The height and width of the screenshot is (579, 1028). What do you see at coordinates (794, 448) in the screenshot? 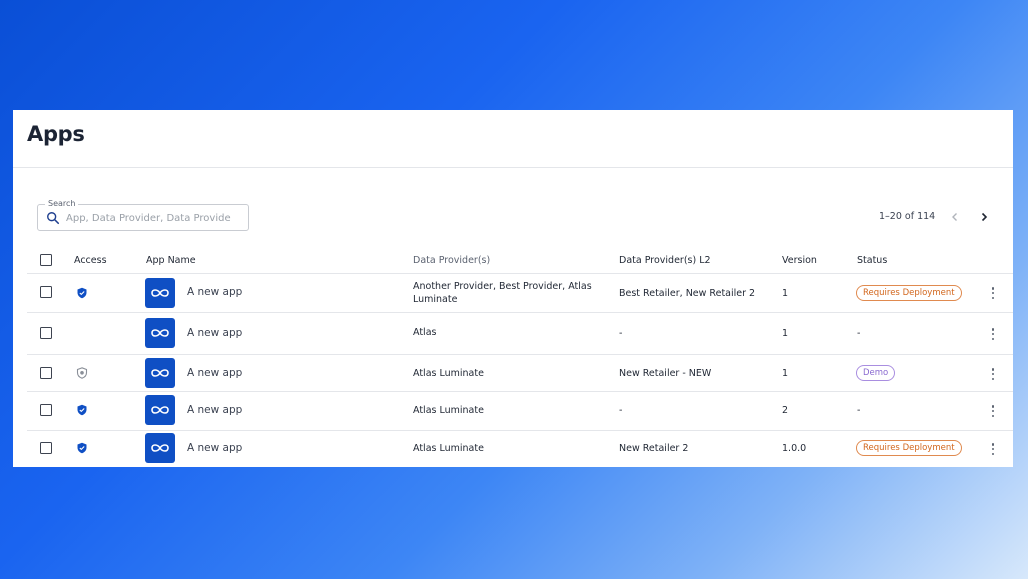
I see `version: 1.0.0` at bounding box center [794, 448].